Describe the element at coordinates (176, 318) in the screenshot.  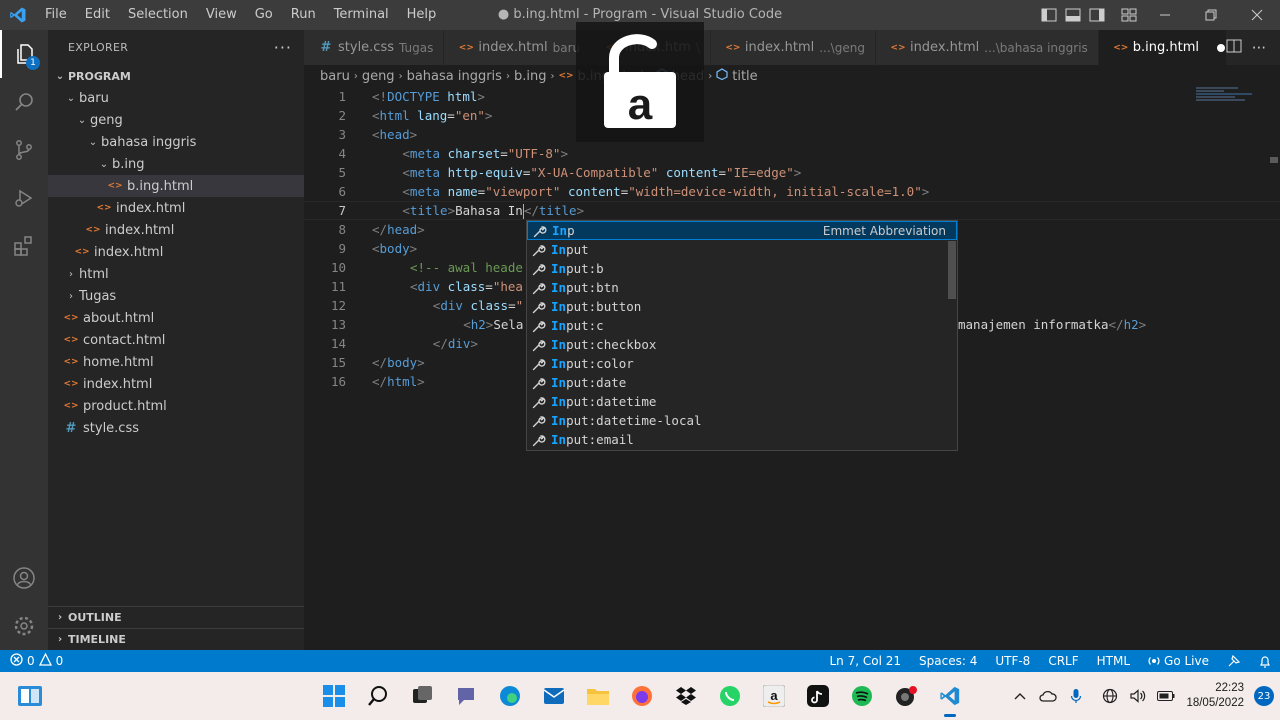
I see `tree-file: <> about.html` at that location.